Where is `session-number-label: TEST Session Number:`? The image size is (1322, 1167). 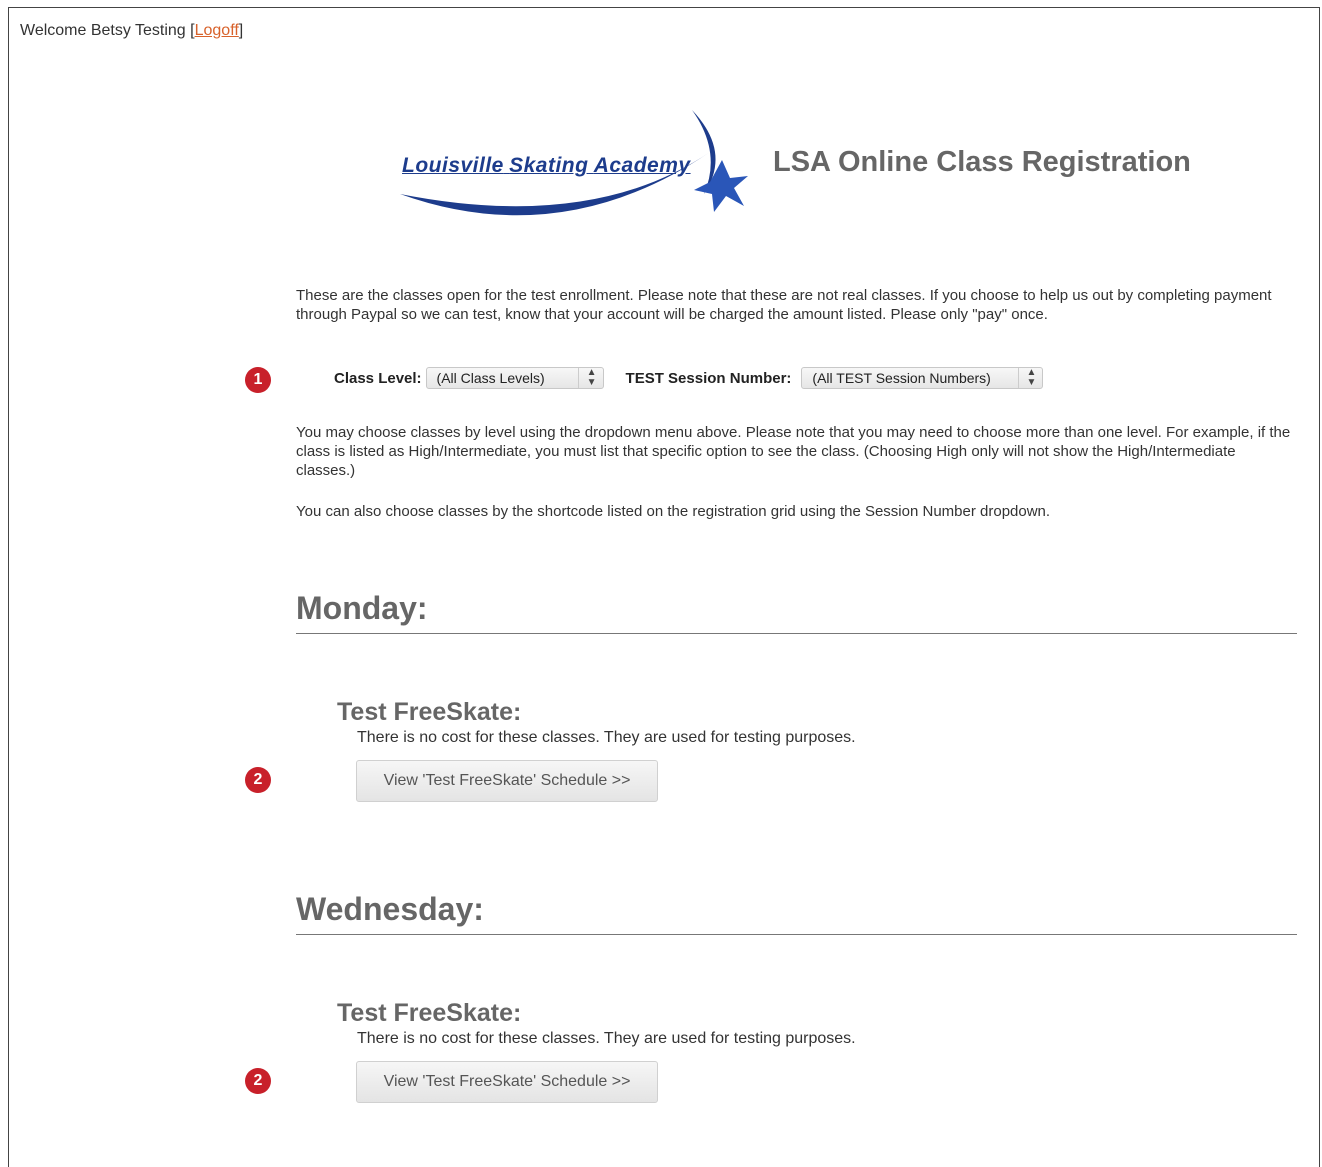
session-number-label: TEST Session Number: is located at coordinates (708, 378).